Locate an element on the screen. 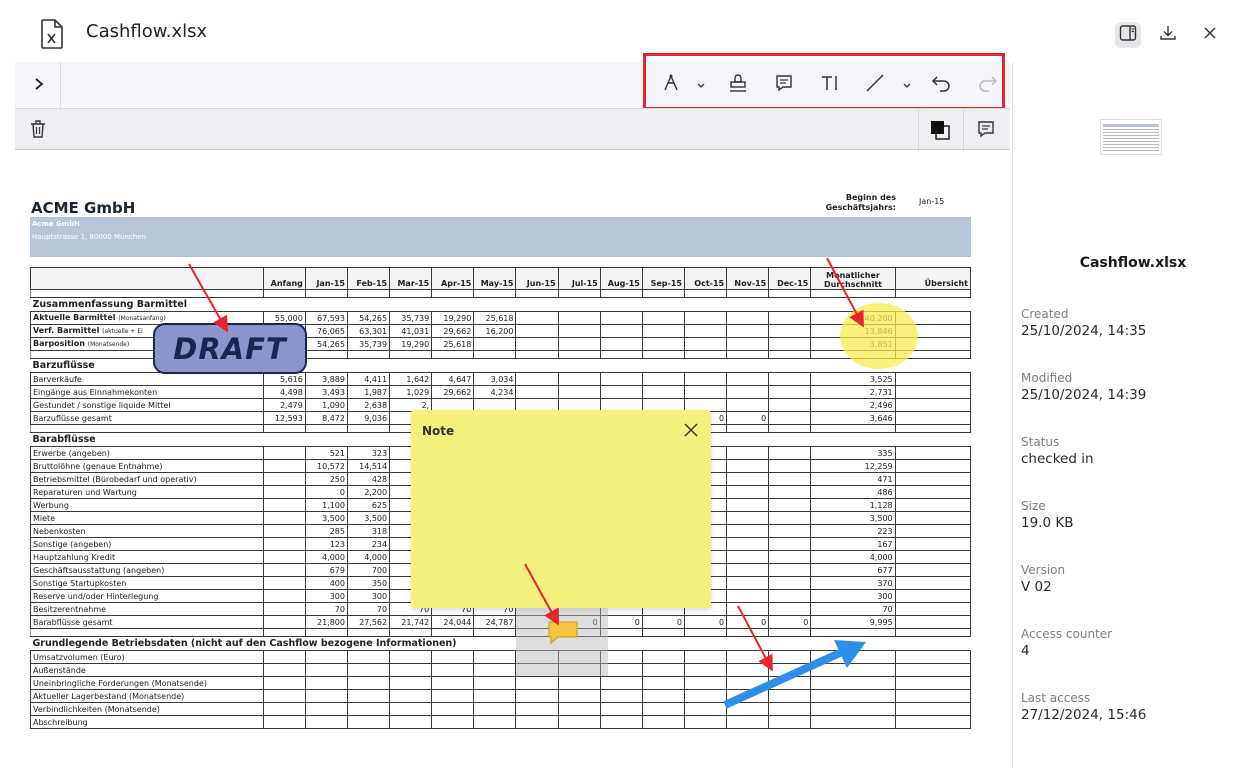 The height and width of the screenshot is (768, 1257). table-cell: 24,044 is located at coordinates (453, 622).